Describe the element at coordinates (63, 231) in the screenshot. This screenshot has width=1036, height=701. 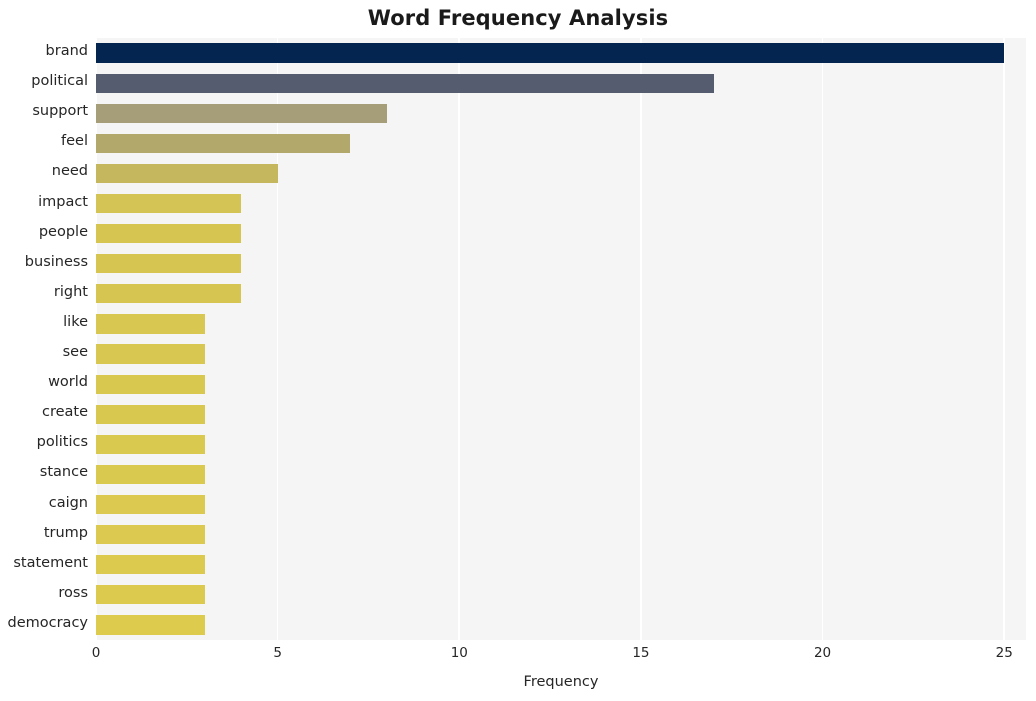
I see `y-tick-label-people: people` at that location.